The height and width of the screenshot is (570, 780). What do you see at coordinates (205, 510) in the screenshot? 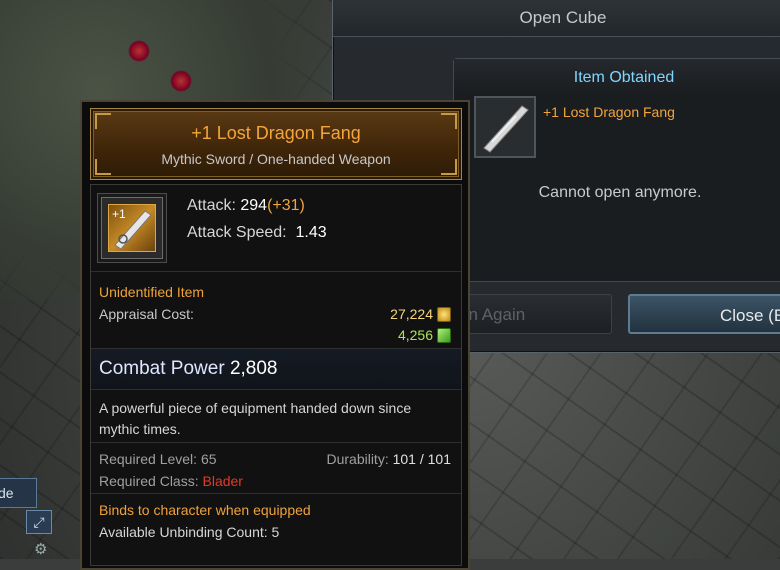
I see `bind-notice: Binds to character when equipped` at bounding box center [205, 510].